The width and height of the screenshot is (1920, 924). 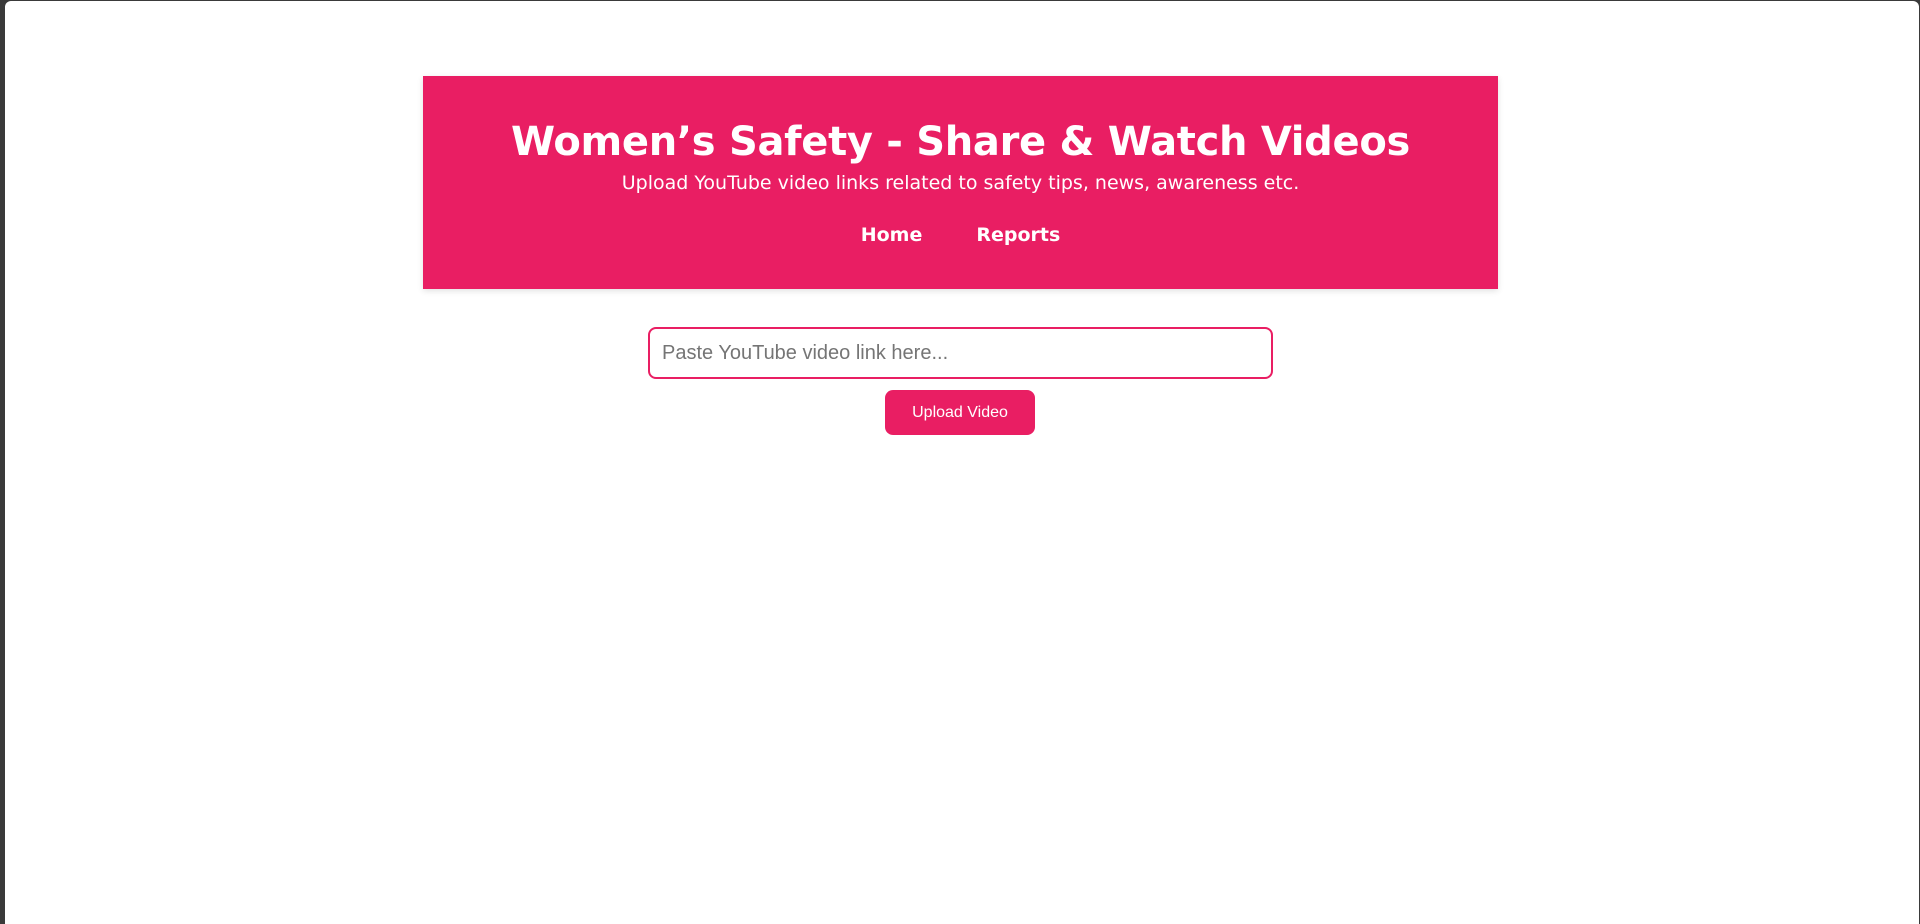 I want to click on nav-link-reports: Reports, so click(x=1018, y=235).